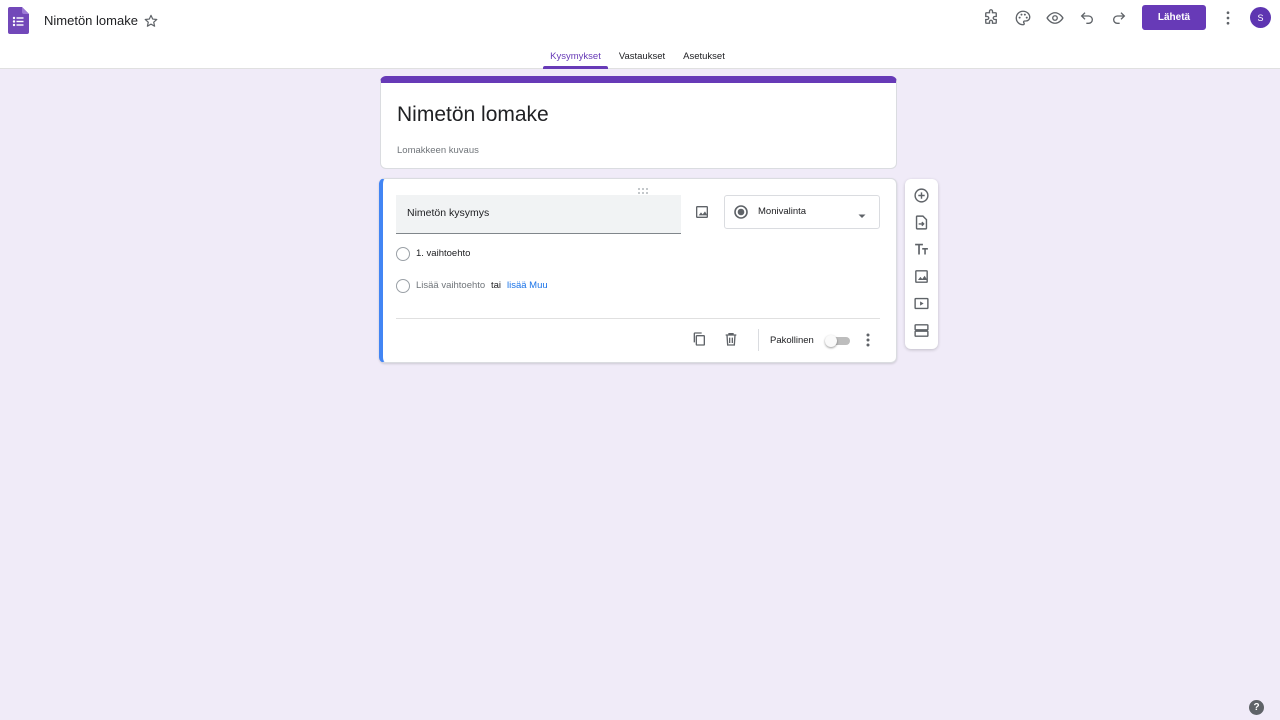 The image size is (1280, 720). Describe the element at coordinates (1023, 18) in the screenshot. I see `palette-icon` at that location.